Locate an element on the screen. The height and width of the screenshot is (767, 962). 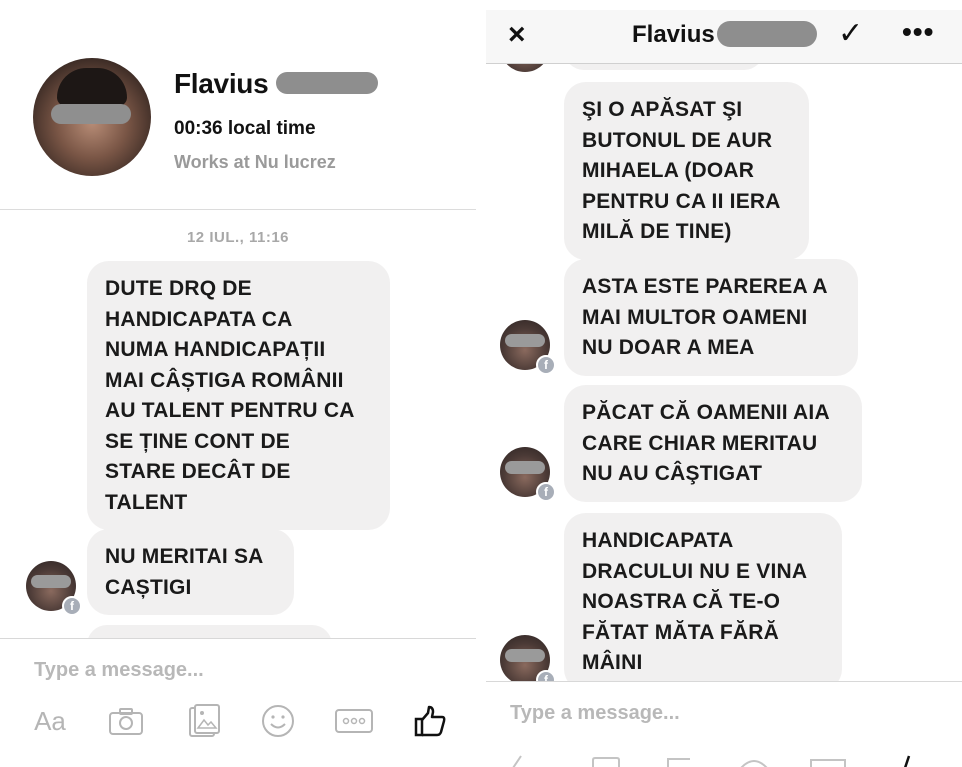
text-format-icon is located at coordinates (521, 760).